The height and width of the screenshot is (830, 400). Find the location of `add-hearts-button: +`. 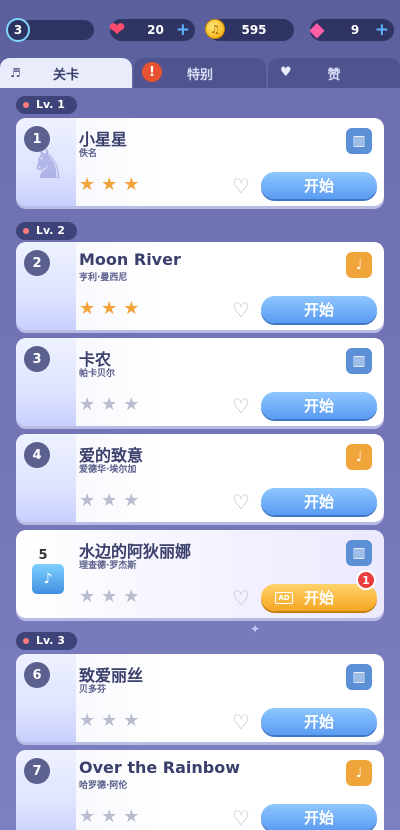

add-hearts-button: + is located at coordinates (183, 30).